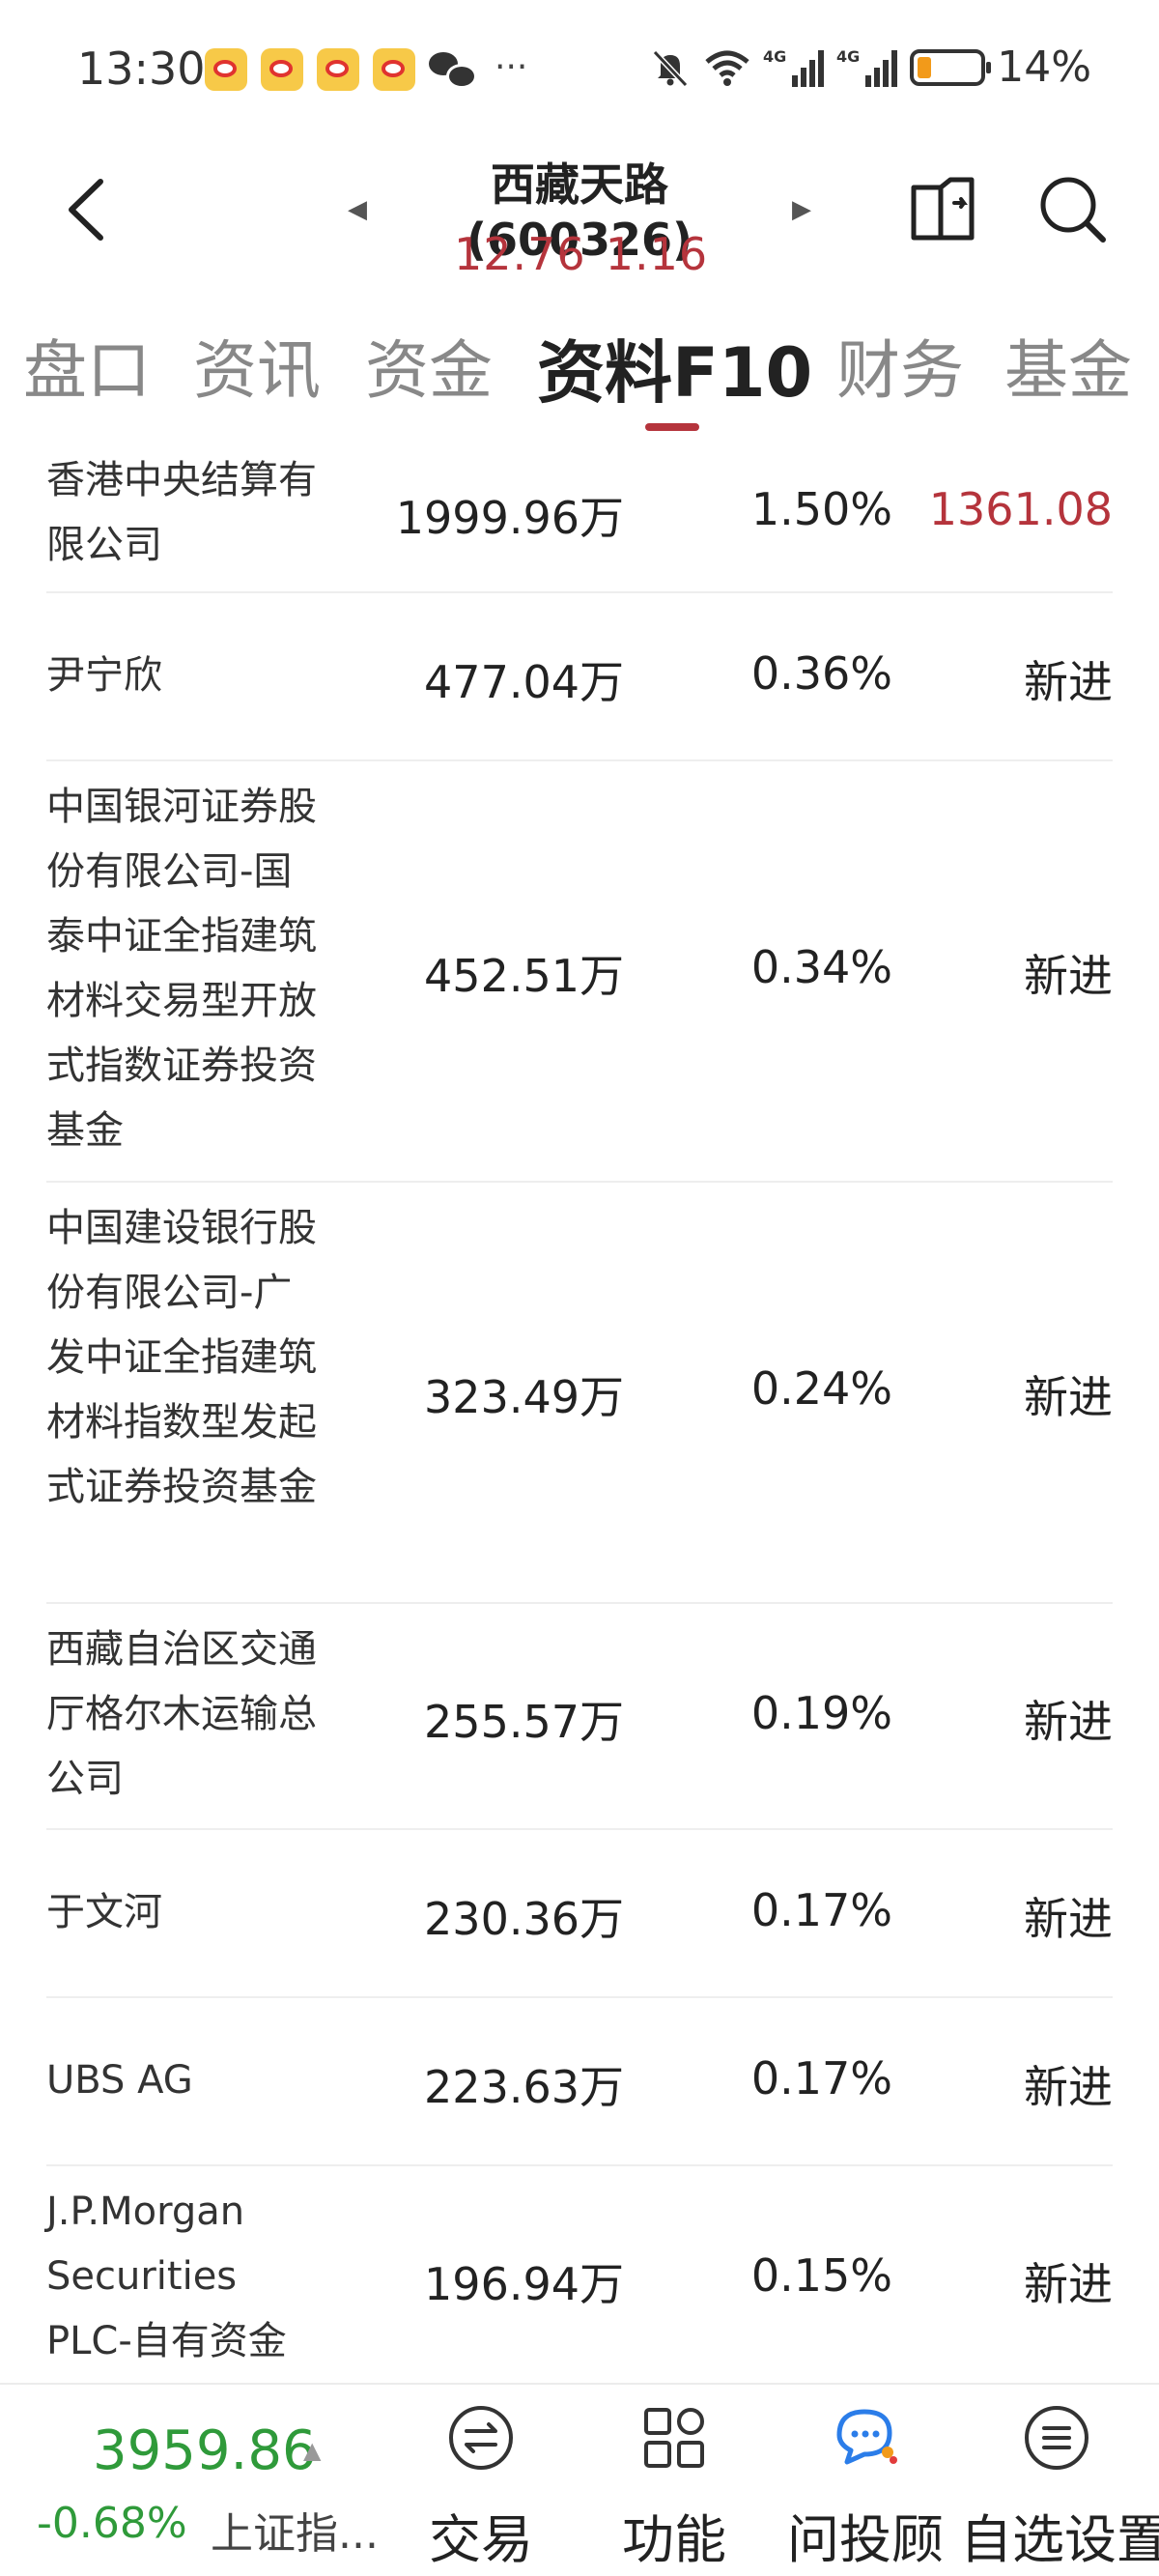 This screenshot has height=2576, width=1159. Describe the element at coordinates (481, 2540) in the screenshot. I see `nav-trade-label: 交易` at that location.